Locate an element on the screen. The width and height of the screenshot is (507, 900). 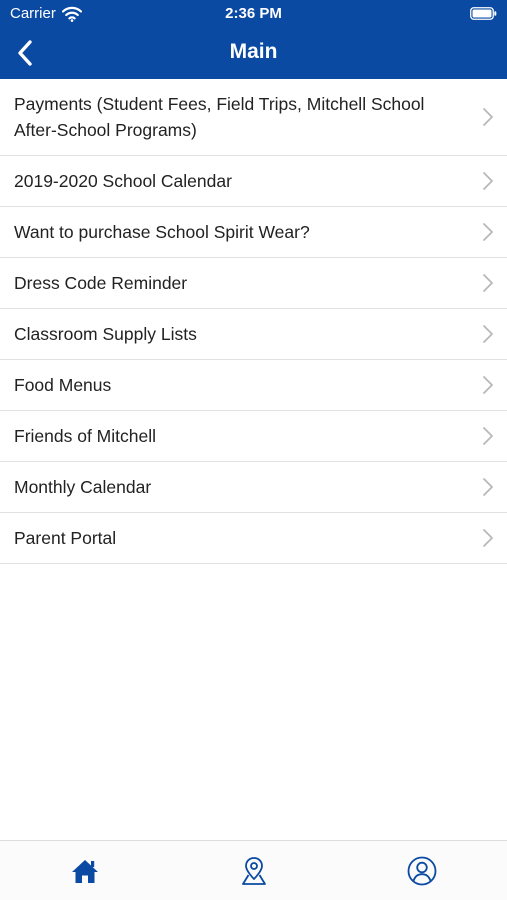
tab-bar is located at coordinates (253, 870).